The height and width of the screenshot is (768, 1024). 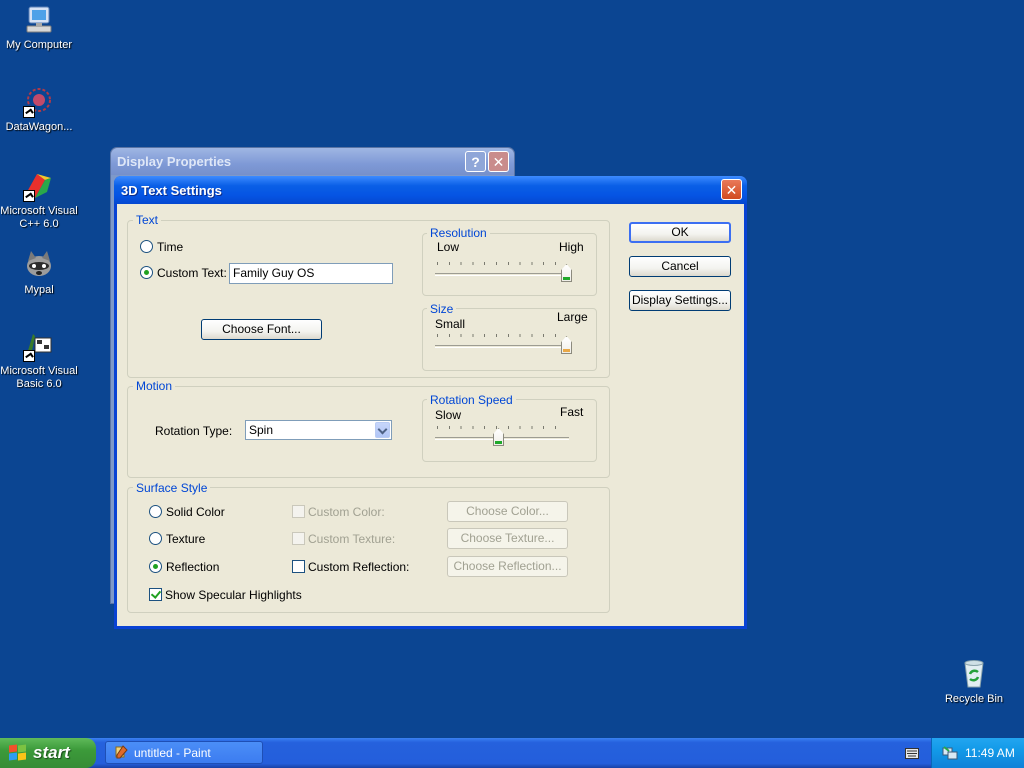 What do you see at coordinates (471, 400) in the screenshot?
I see `rotation-speed-label: Rotation Speed` at bounding box center [471, 400].